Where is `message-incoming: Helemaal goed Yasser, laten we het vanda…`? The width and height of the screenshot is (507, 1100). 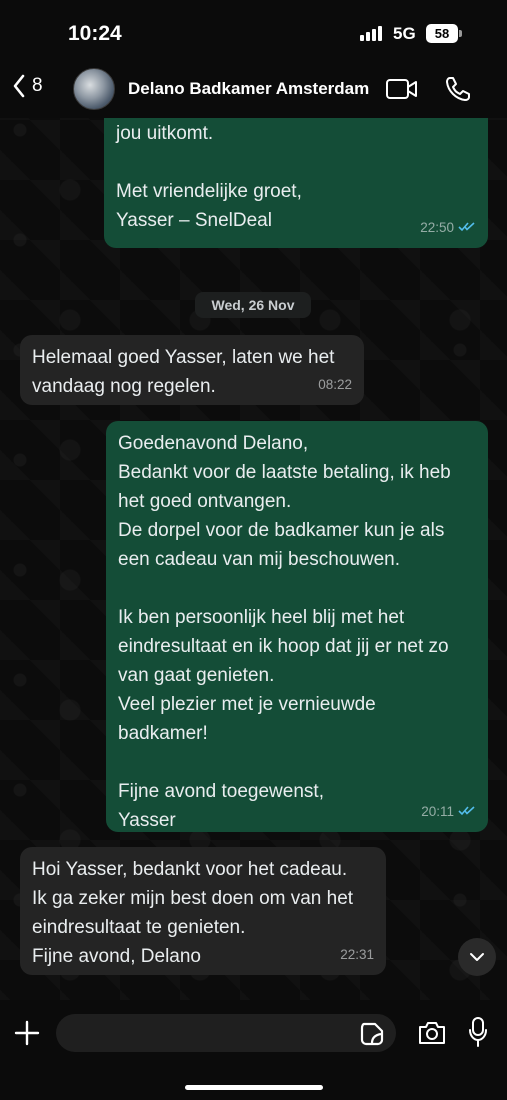
message-incoming: Helemaal goed Yasser, laten we het vanda… is located at coordinates (192, 370).